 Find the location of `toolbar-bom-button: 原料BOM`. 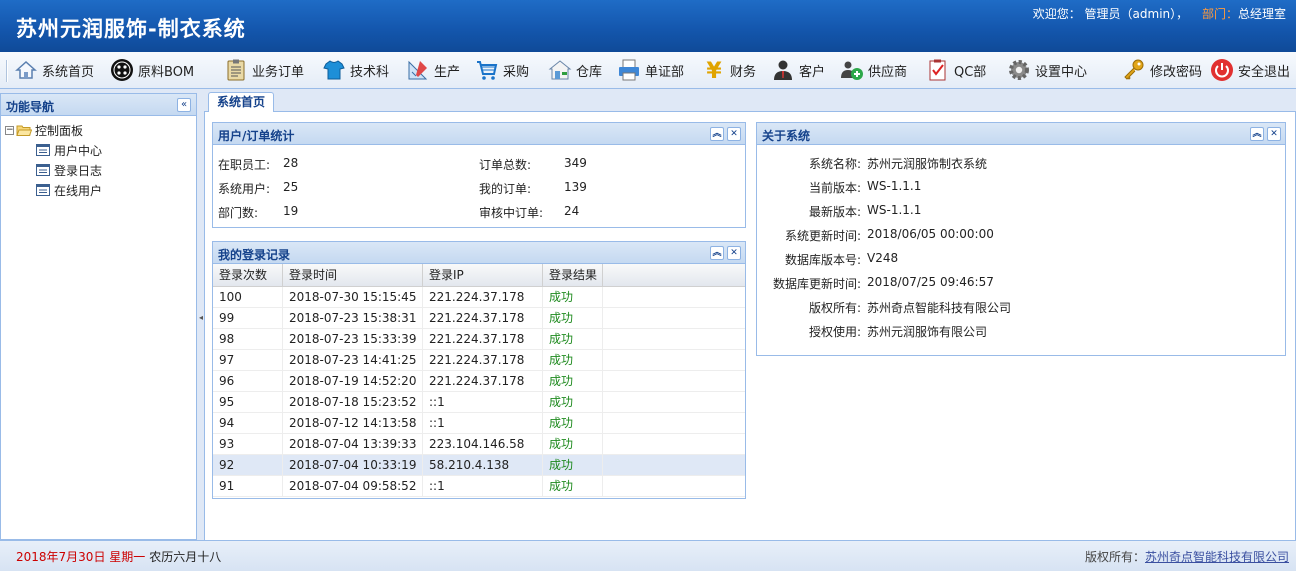

toolbar-bom-button: 原料BOM is located at coordinates (152, 70).